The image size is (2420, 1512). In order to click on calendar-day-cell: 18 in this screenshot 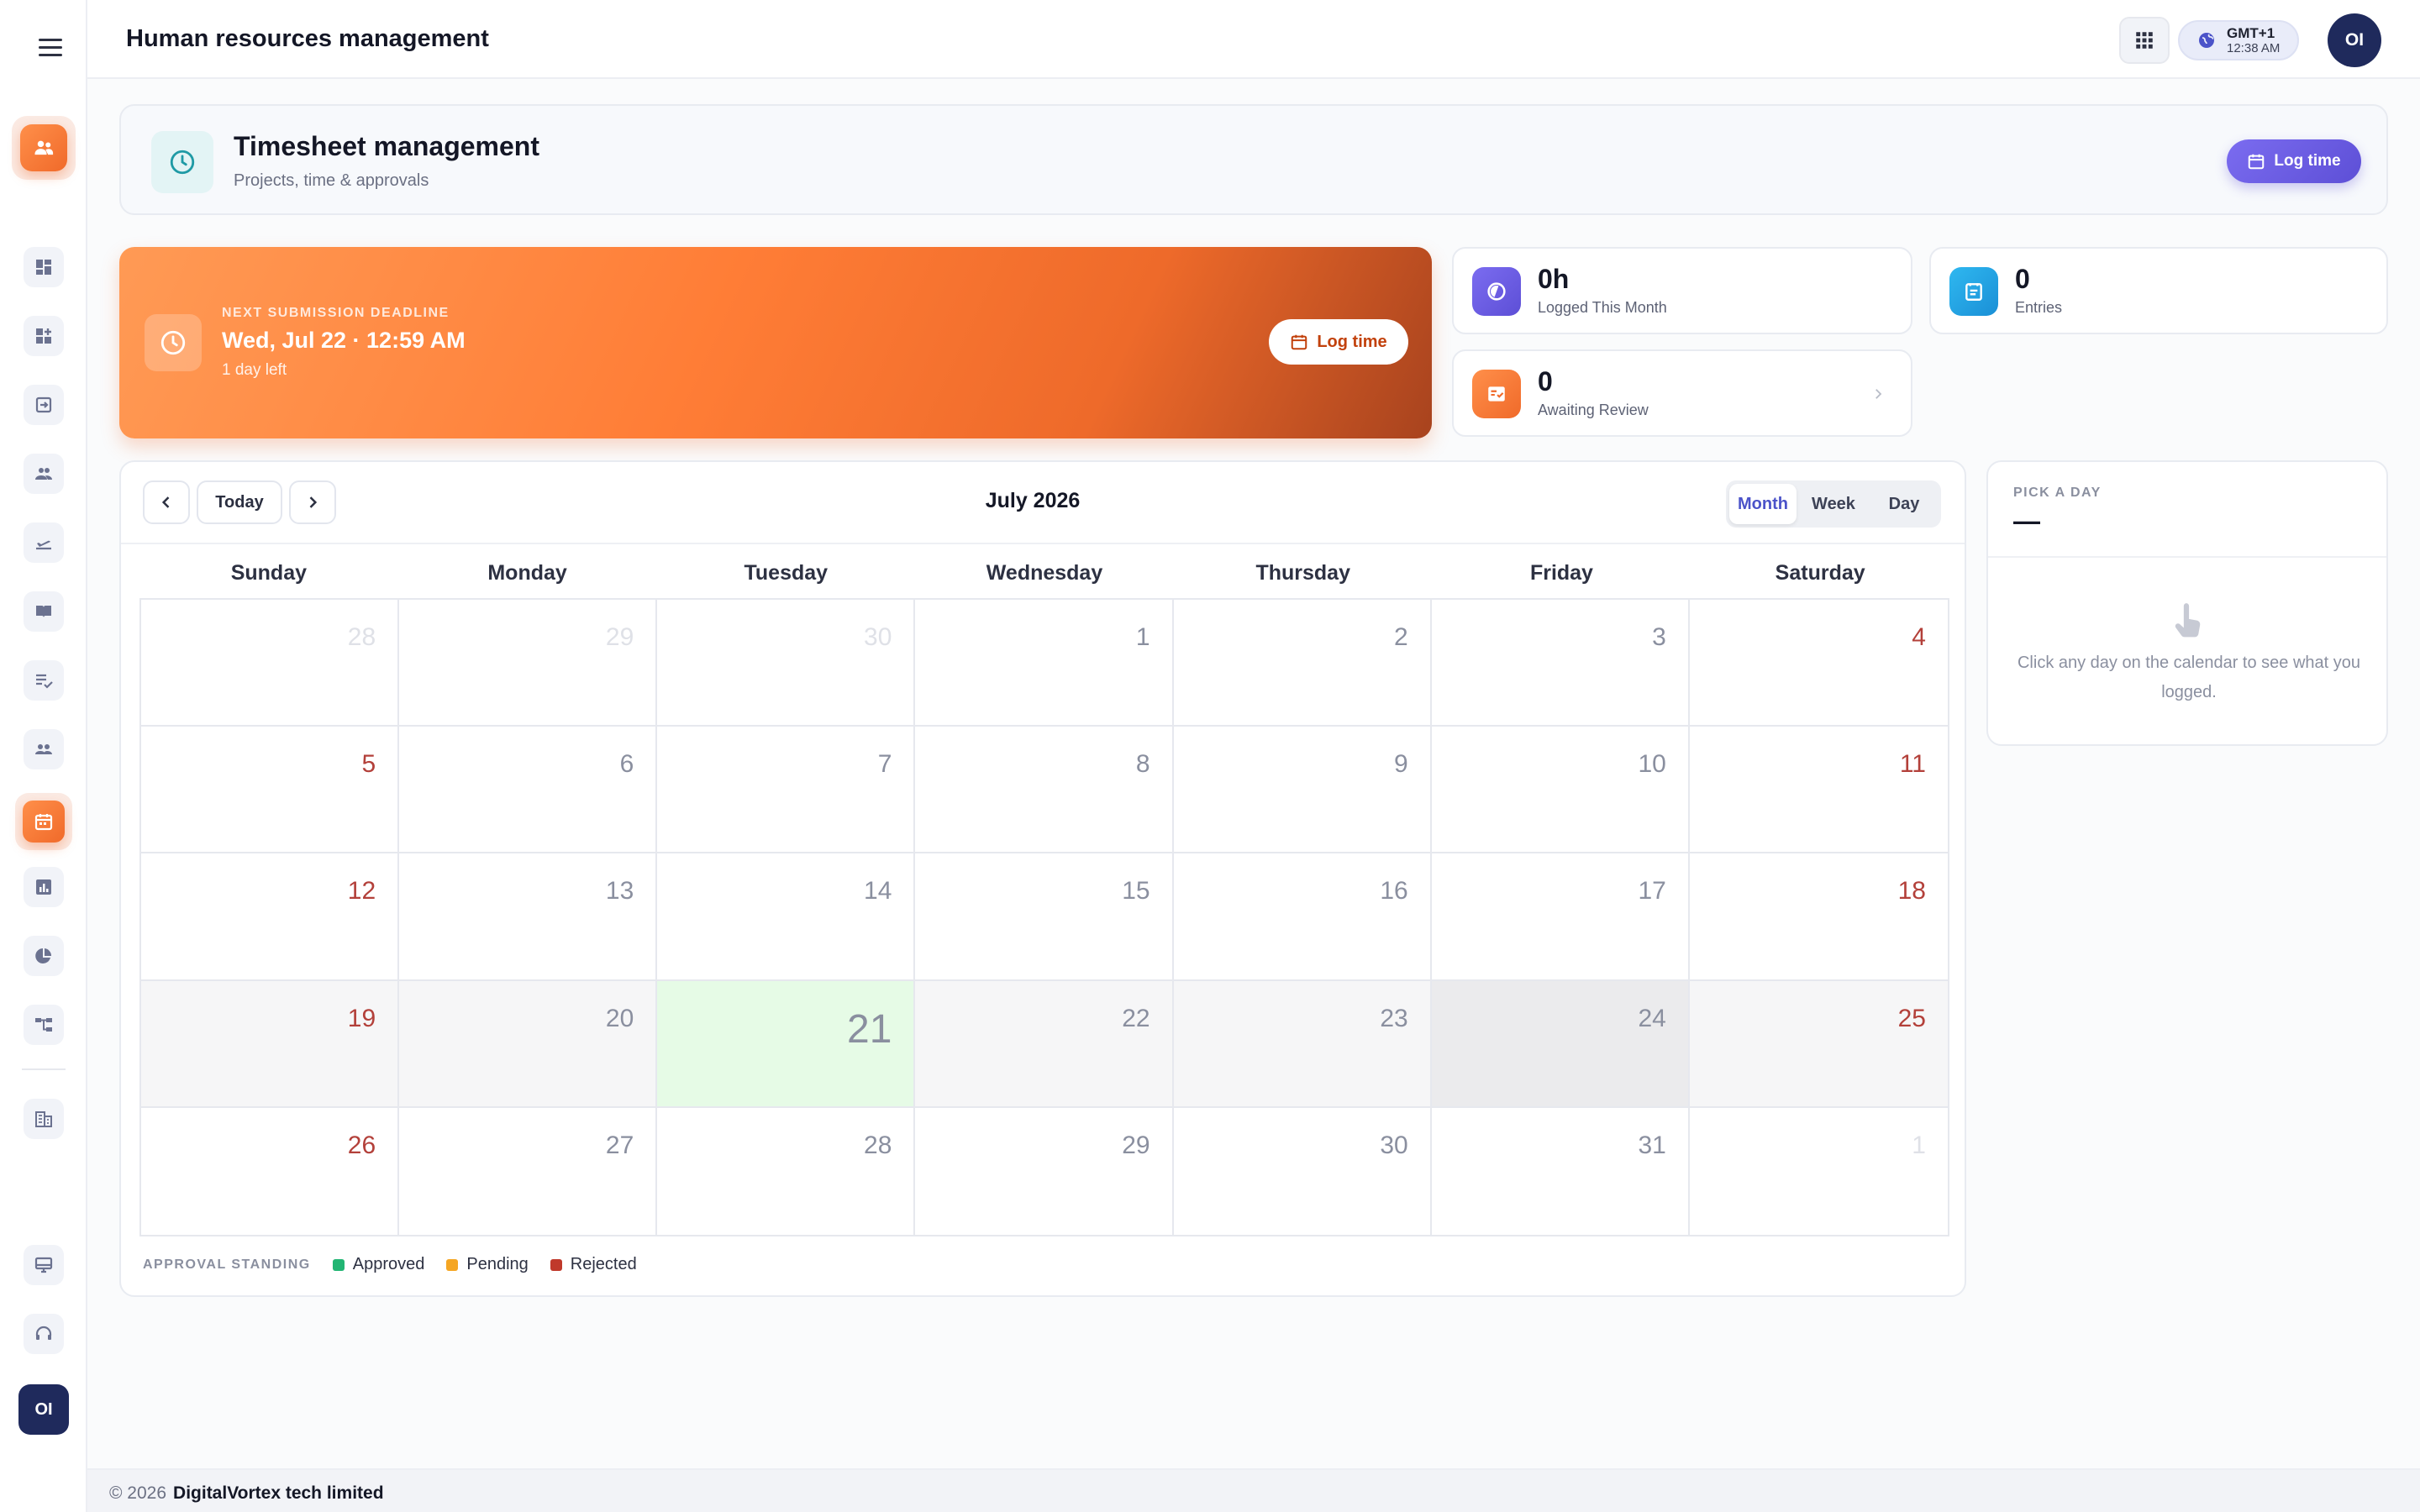, I will do `click(1818, 917)`.